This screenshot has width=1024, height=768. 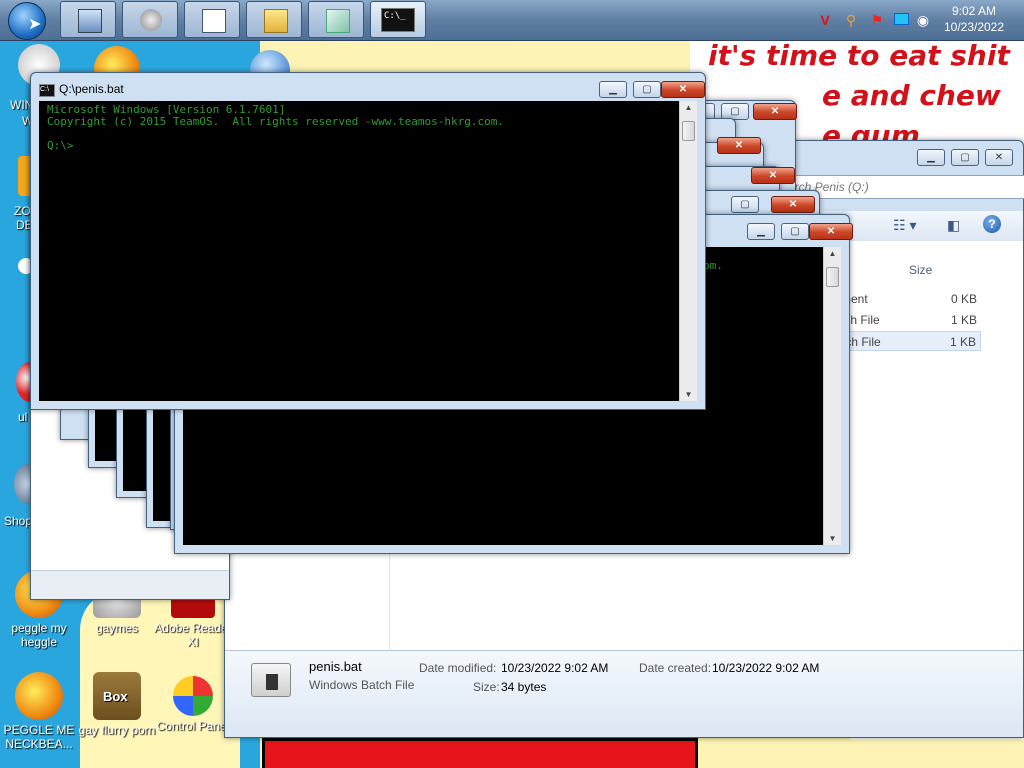 I want to click on search-tray-icon: ⚲, so click(x=851, y=20).